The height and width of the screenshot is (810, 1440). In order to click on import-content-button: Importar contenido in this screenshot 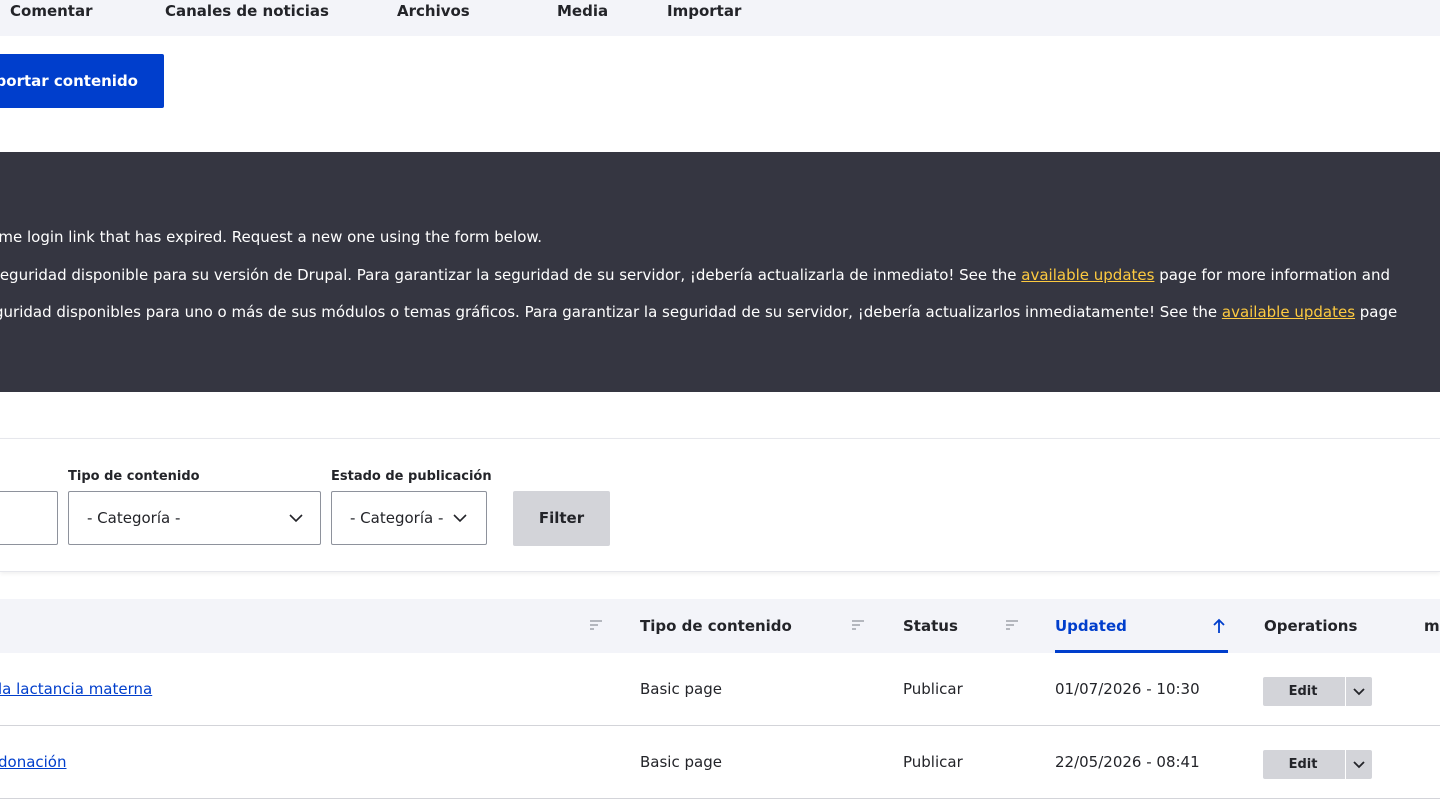, I will do `click(82, 81)`.